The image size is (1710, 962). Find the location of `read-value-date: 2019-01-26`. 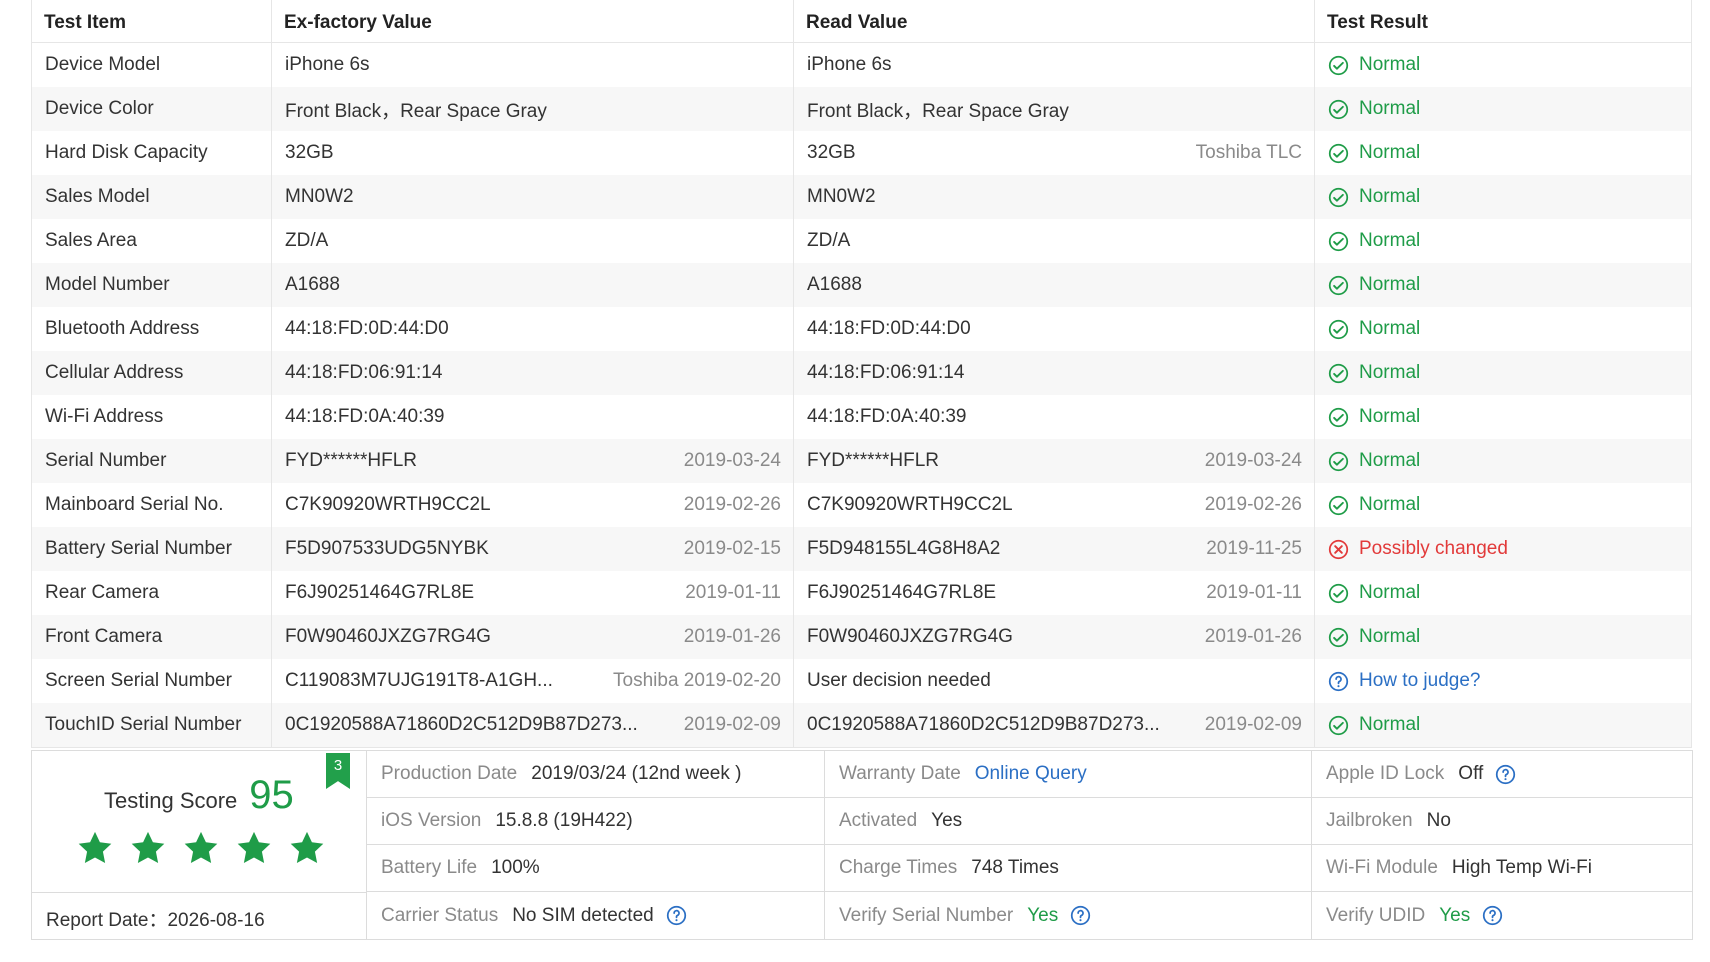

read-value-date: 2019-01-26 is located at coordinates (1253, 636).